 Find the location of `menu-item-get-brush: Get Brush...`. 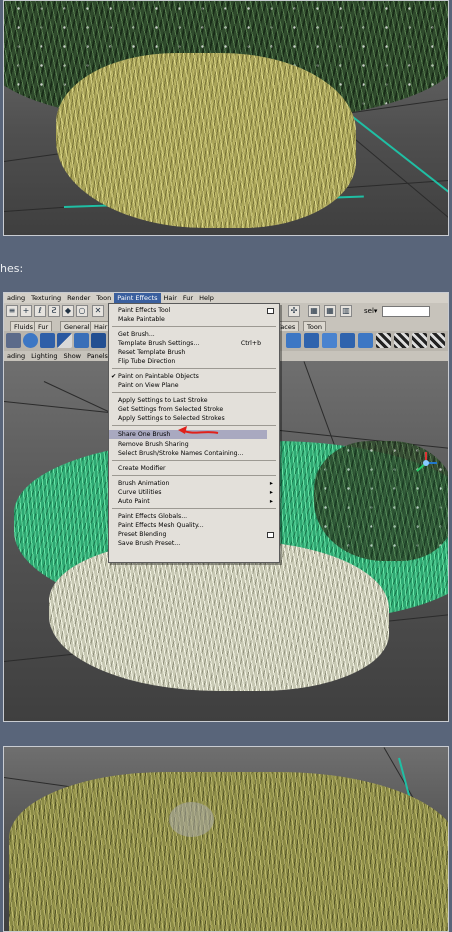

menu-item-get-brush: Get Brush... is located at coordinates (196, 334).